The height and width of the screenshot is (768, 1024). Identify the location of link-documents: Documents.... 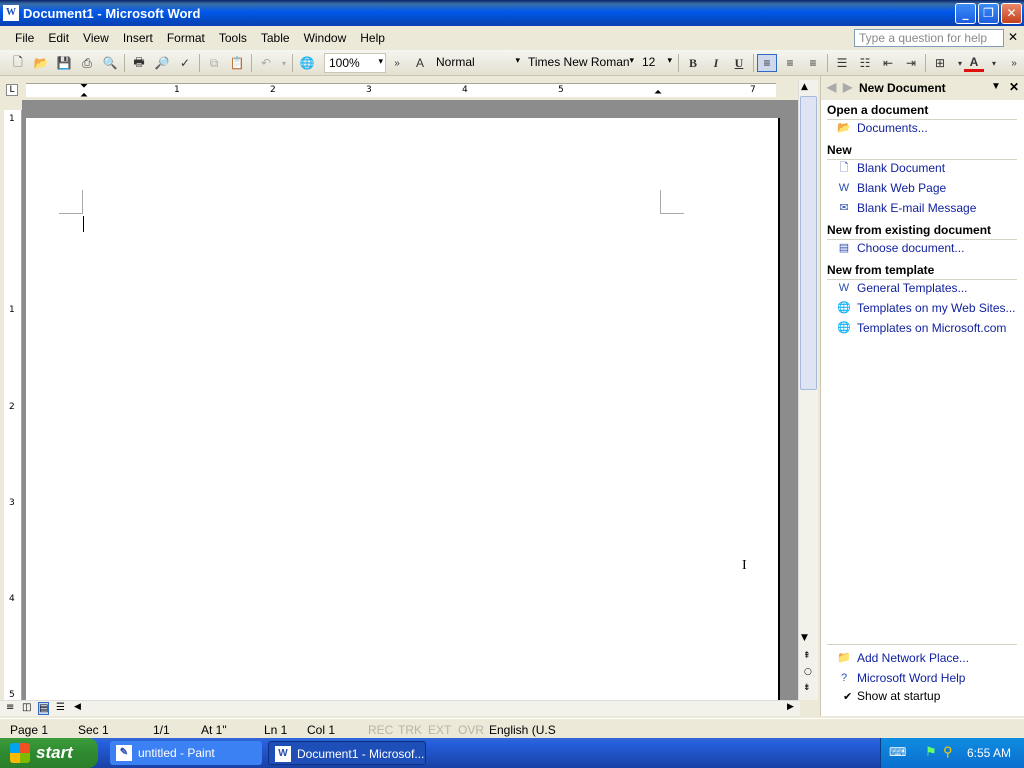
(892, 128).